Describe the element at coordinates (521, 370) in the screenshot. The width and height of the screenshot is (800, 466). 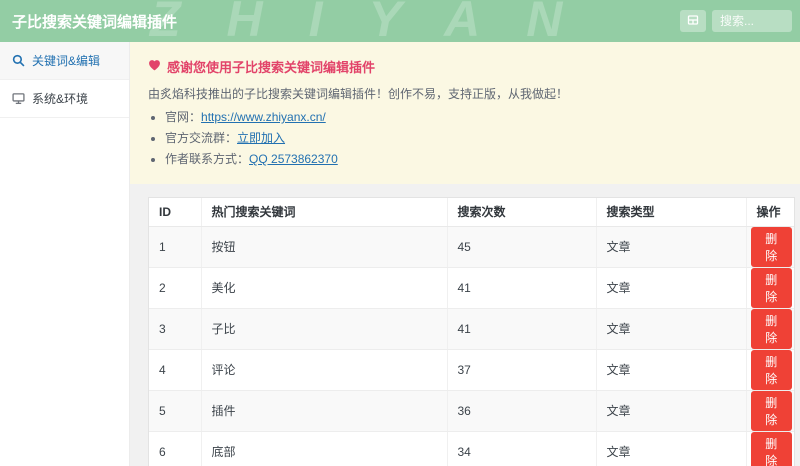
I see `cell-count: 37` at that location.